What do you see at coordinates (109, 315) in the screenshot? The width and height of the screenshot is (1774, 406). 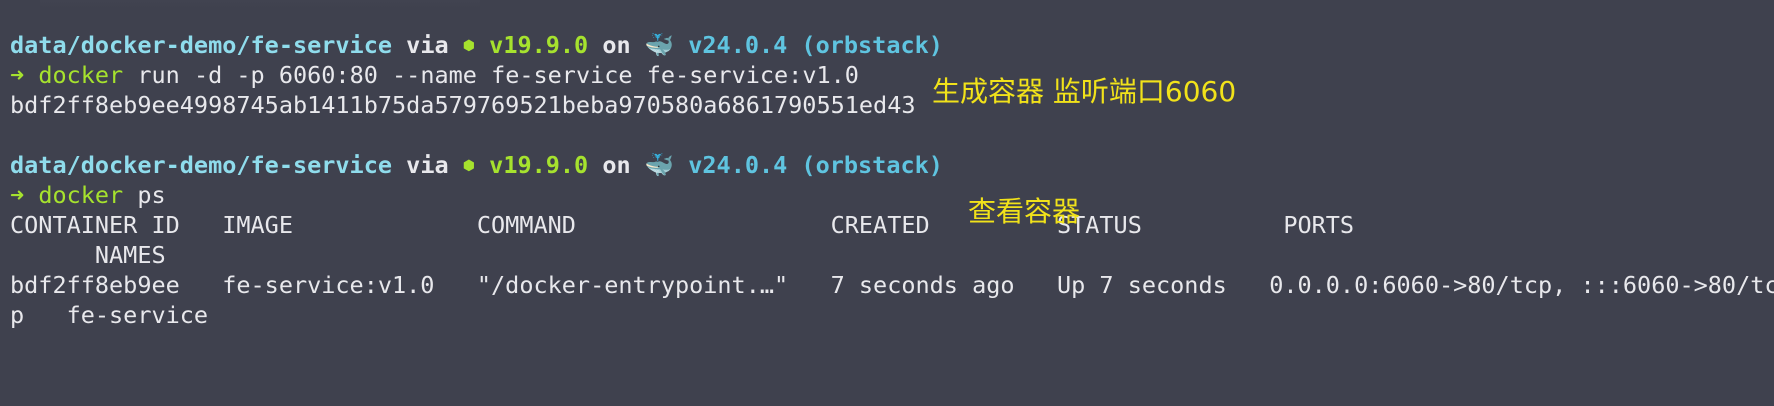 I see `ps-data-row-wrap: p fe-service` at bounding box center [109, 315].